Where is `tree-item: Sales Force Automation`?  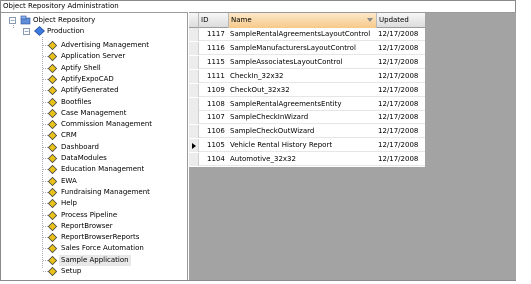
tree-item: Sales Force Automation is located at coordinates (93, 248).